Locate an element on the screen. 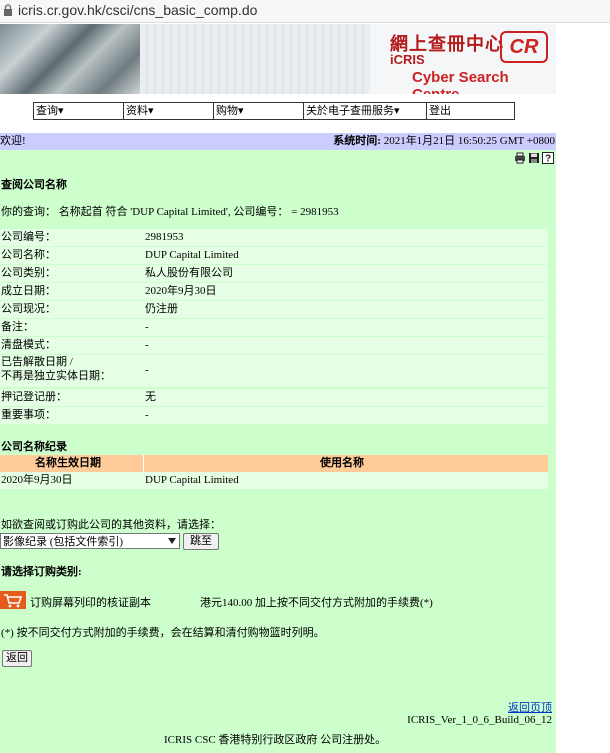 This screenshot has width=610, height=753. version-text: ICRIS_Ver_1_0_6_Build_06_12 is located at coordinates (479, 720).